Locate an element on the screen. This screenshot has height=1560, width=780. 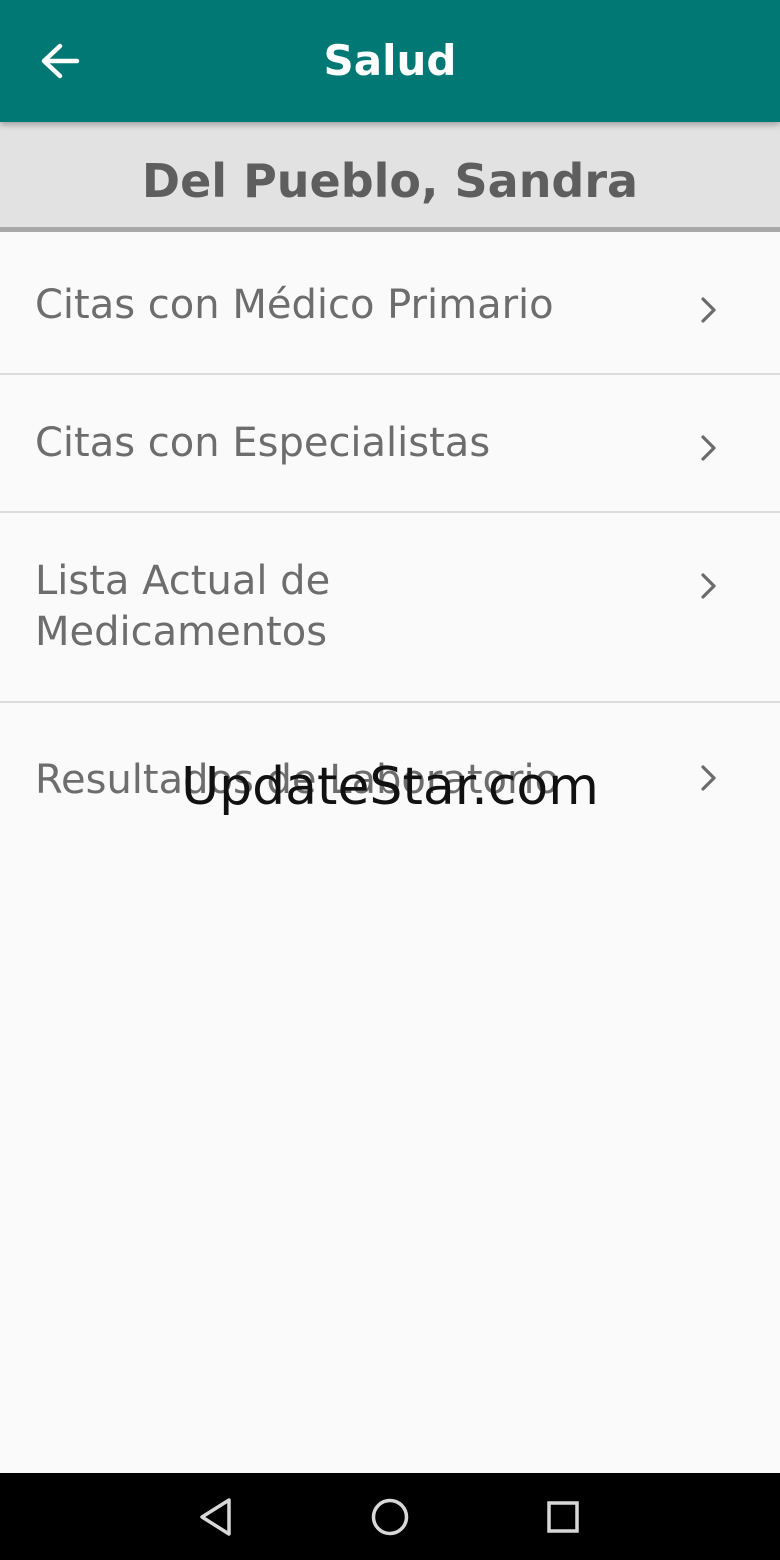
patient-header: Del Pueblo, Sandra is located at coordinates (390, 177).